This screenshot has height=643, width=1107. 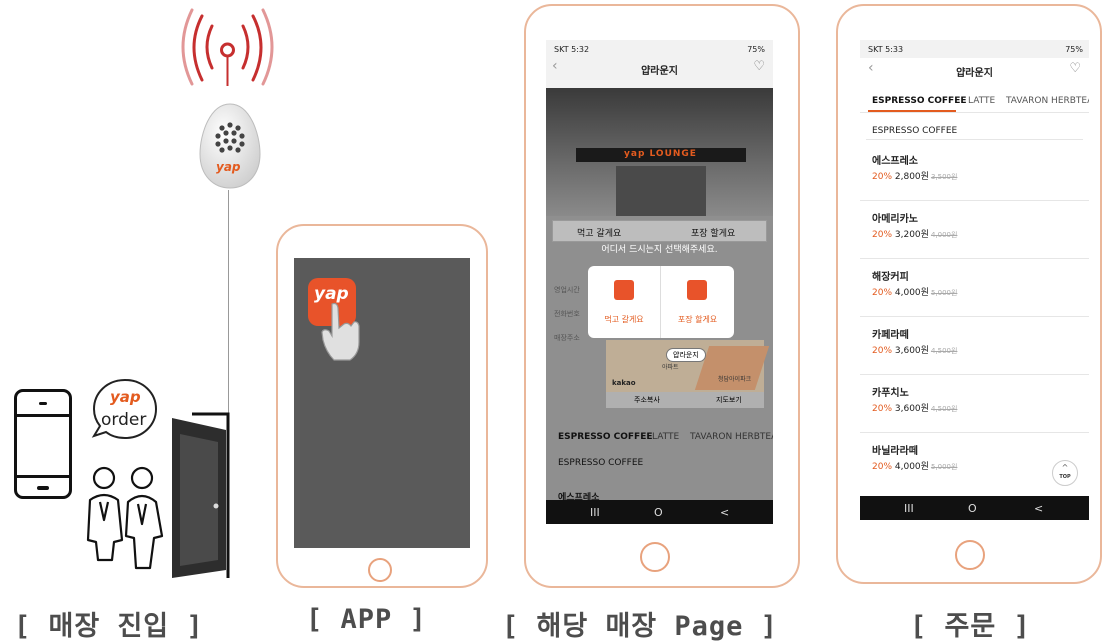 I want to click on bag-icon, so click(x=697, y=290).